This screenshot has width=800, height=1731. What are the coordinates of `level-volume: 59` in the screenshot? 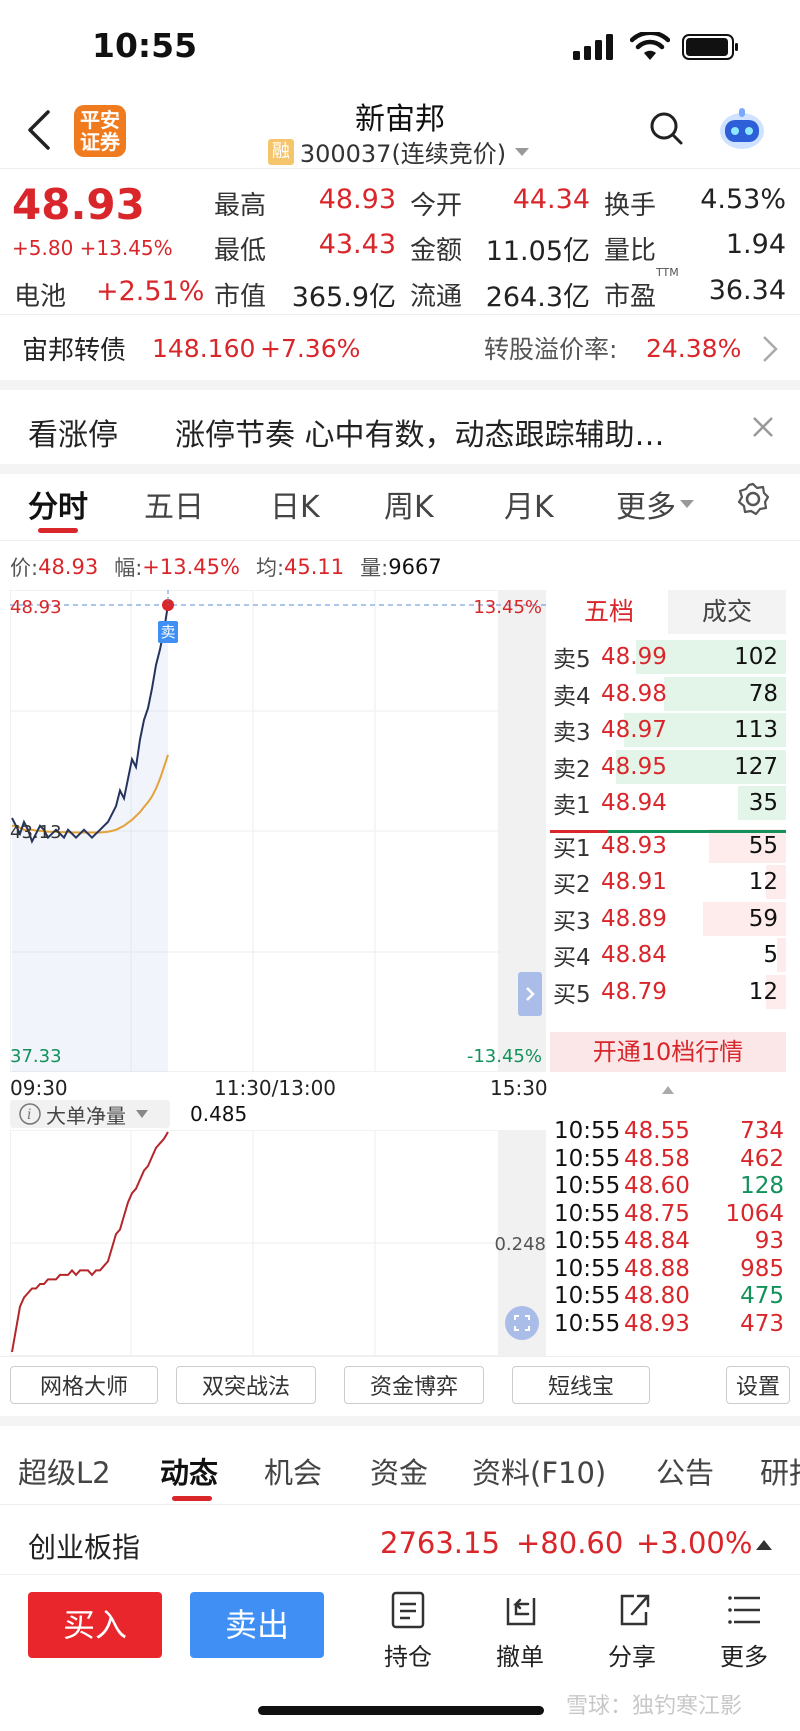 It's located at (763, 918).